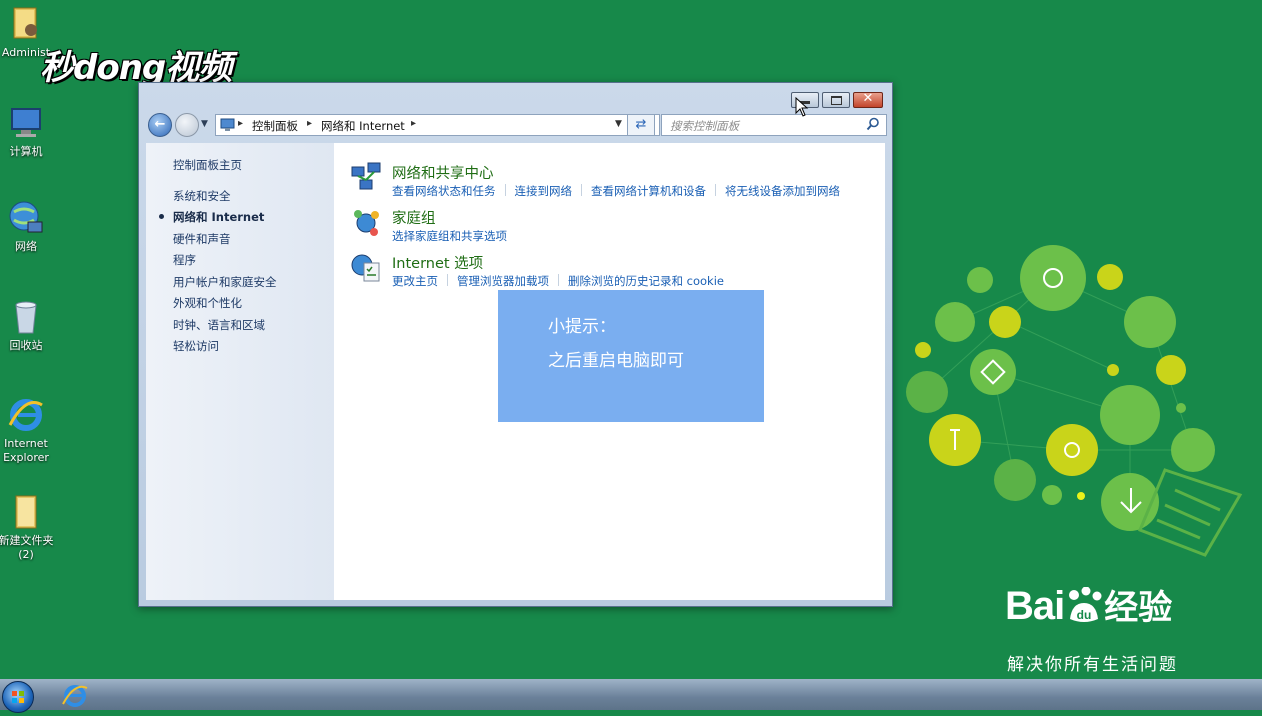 This screenshot has height=716, width=1262. What do you see at coordinates (1090, 627) in the screenshot?
I see `baidu-jingyan-logo: Bai du 经验 解决你所有生活问题` at bounding box center [1090, 627].